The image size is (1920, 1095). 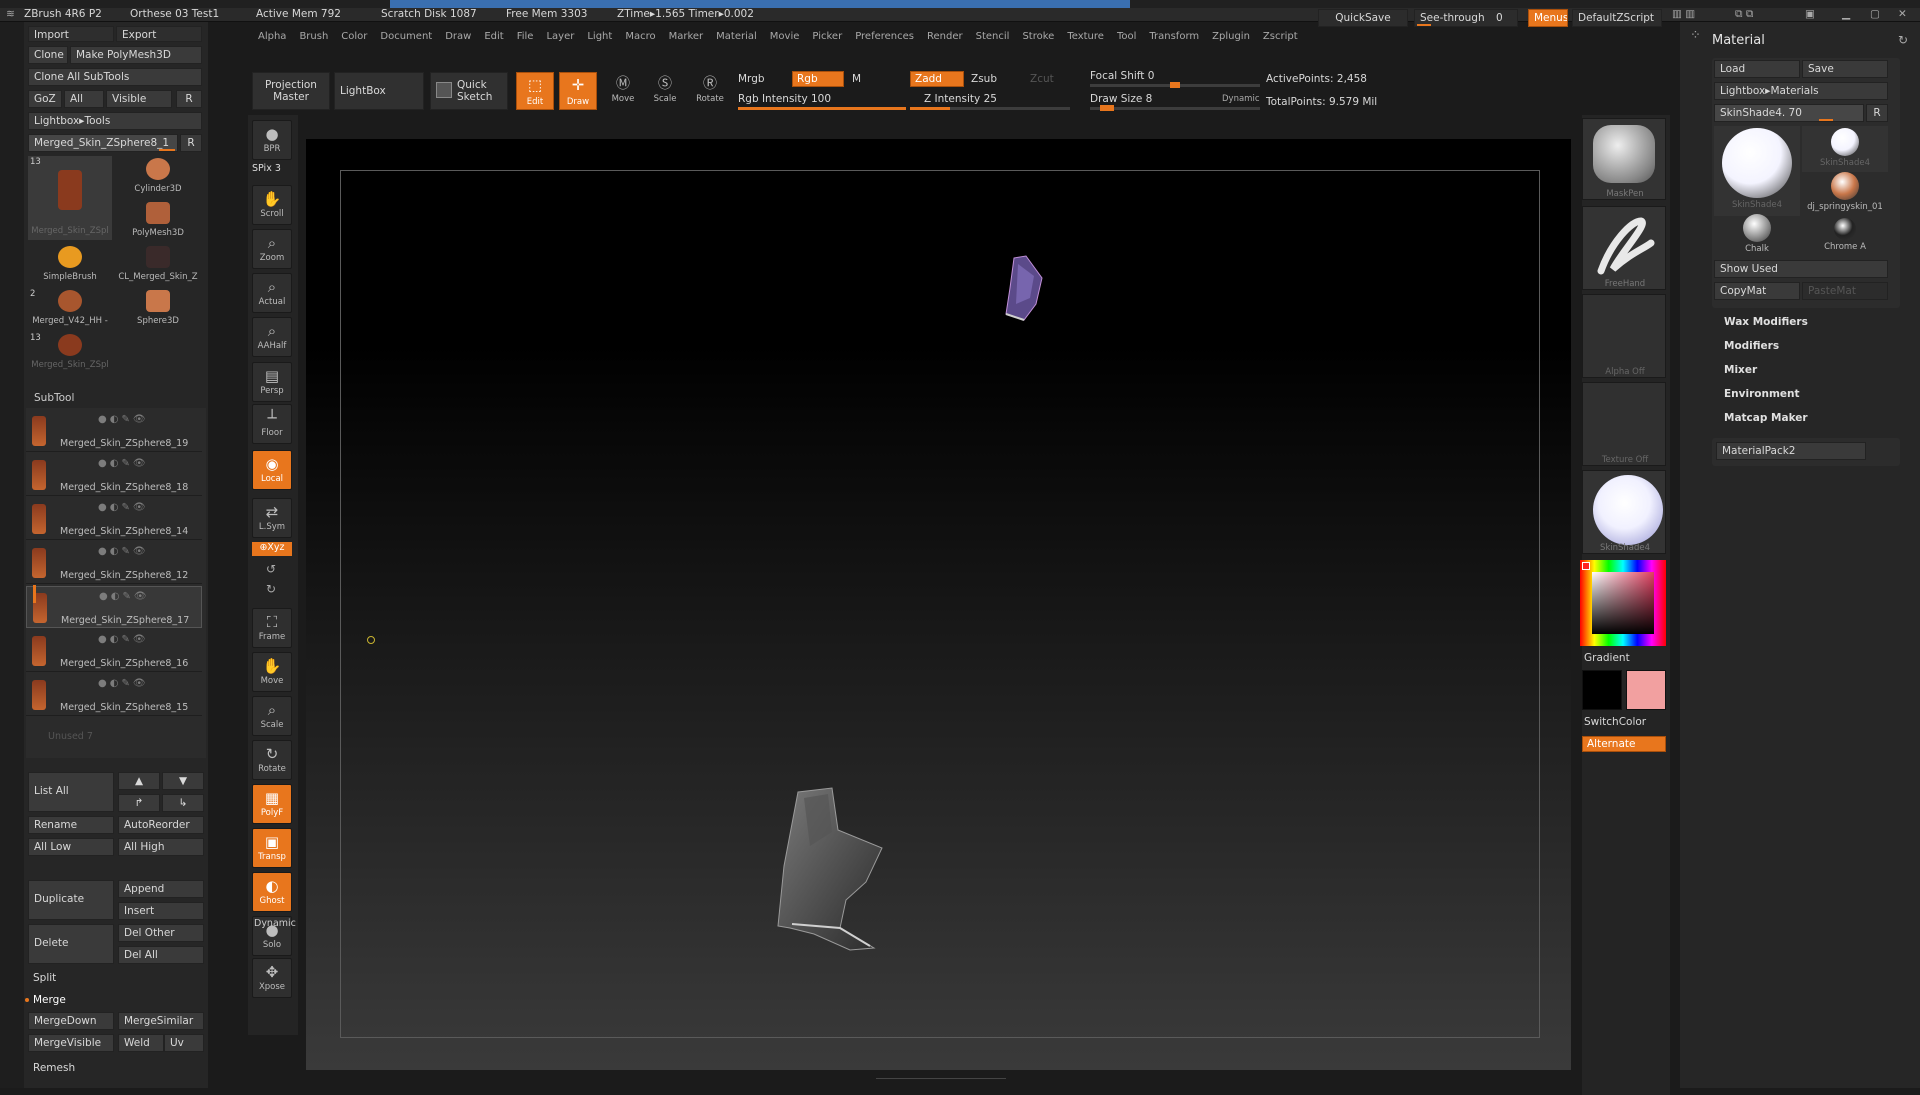 What do you see at coordinates (960, 99) in the screenshot?
I see `z-intensity-label: Z Intensity 25` at bounding box center [960, 99].